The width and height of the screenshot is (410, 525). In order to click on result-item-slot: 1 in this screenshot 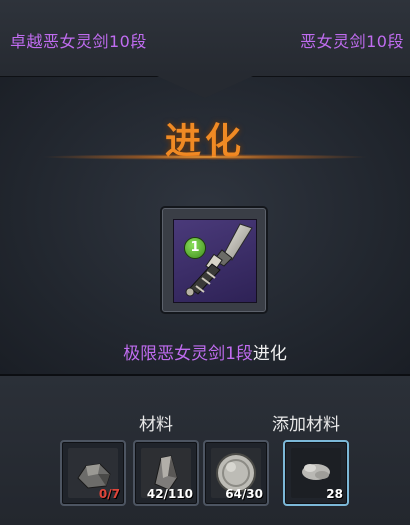, I will do `click(214, 260)`.